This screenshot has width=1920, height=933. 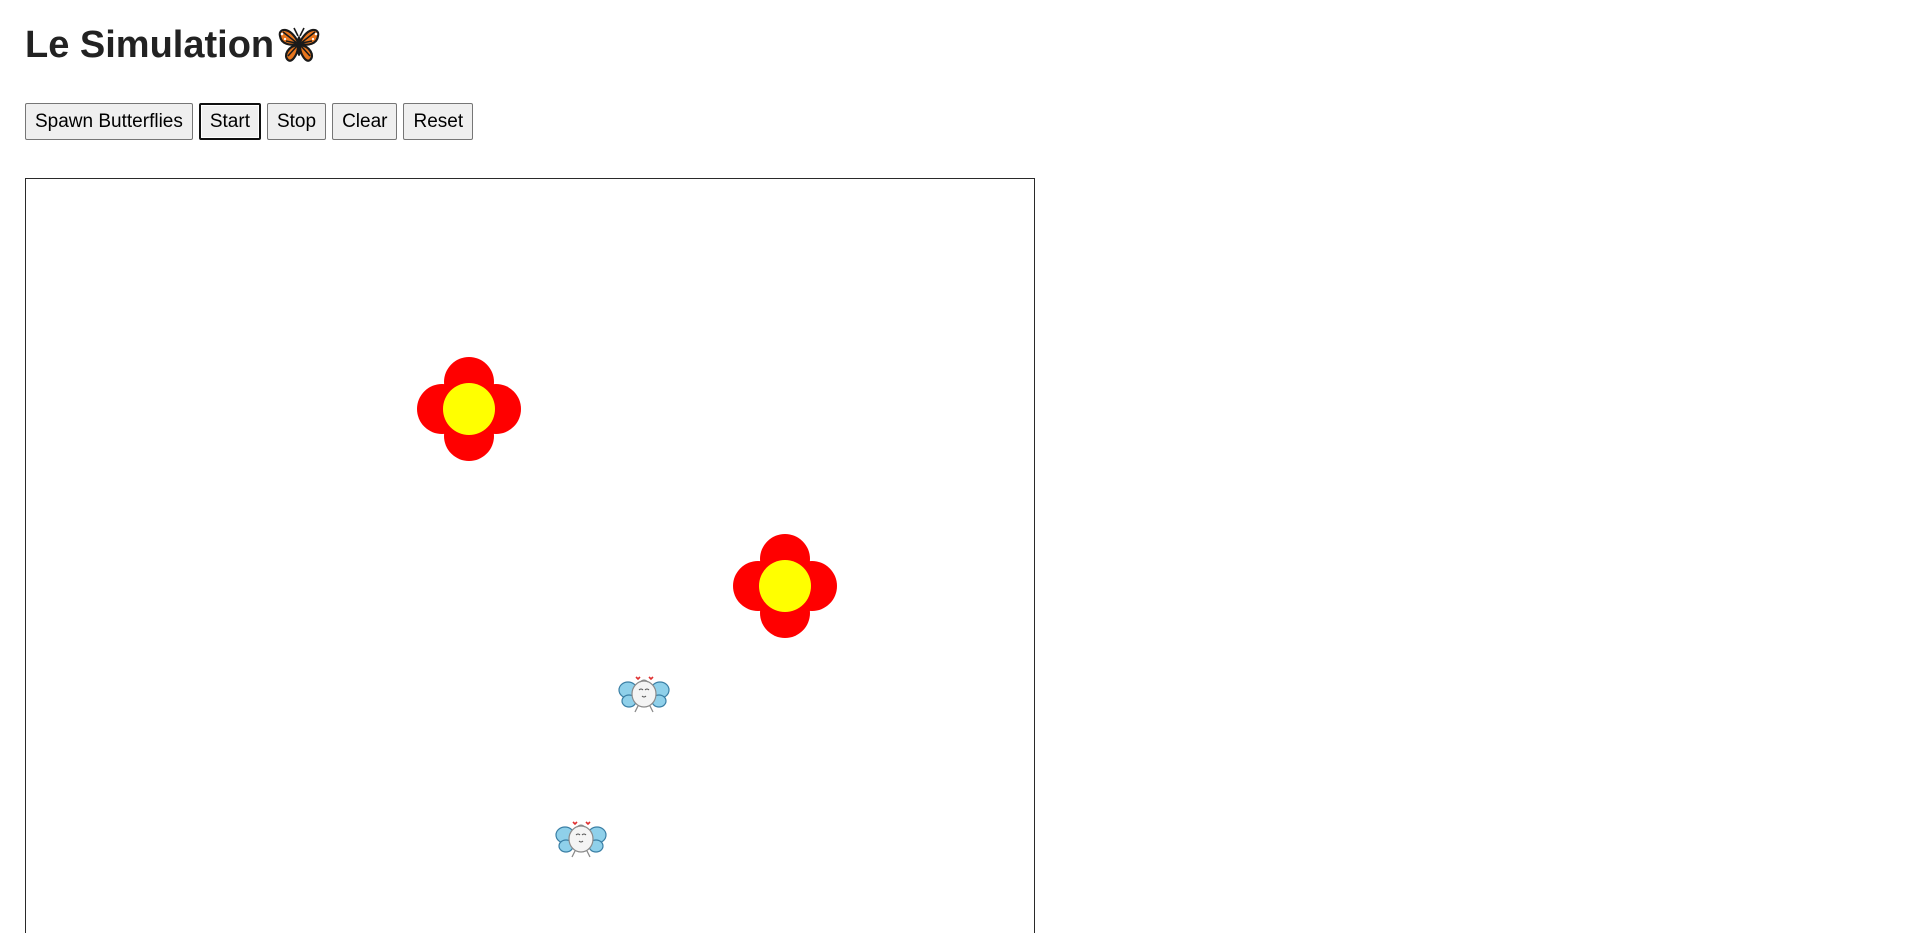 What do you see at coordinates (150, 45) in the screenshot?
I see `page-title: Le Simulation` at bounding box center [150, 45].